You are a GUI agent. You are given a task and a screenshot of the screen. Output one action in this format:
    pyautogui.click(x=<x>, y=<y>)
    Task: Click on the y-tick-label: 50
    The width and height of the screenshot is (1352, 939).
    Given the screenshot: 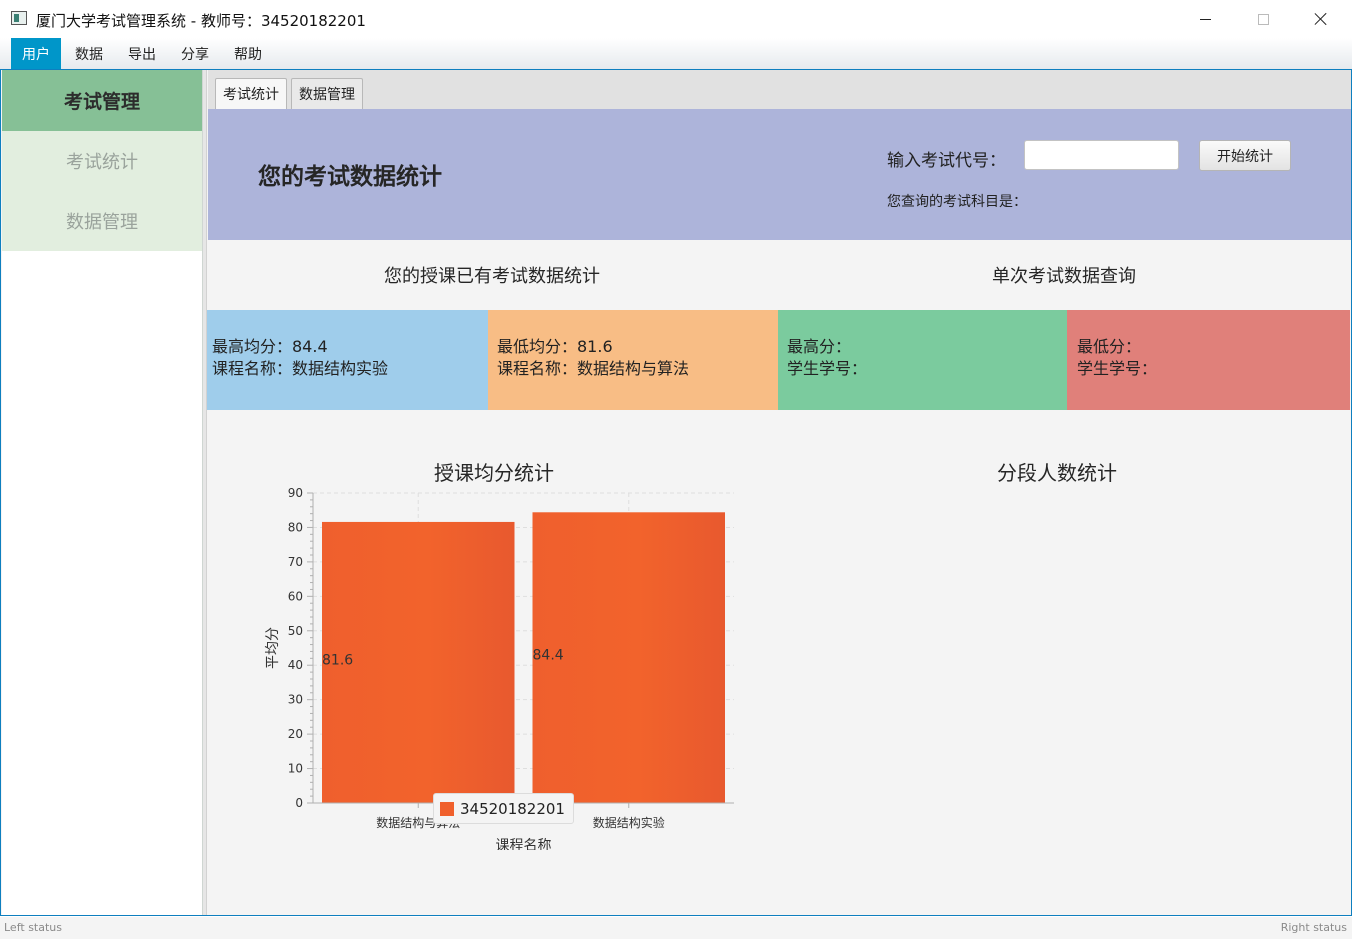 What is the action you would take?
    pyautogui.click(x=295, y=631)
    